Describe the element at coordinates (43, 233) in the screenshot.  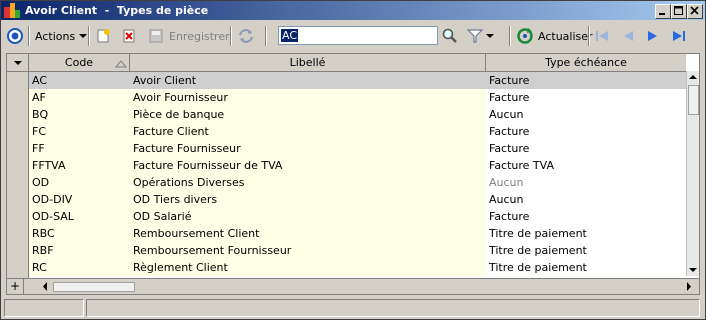
I see `cell-code: RBC` at that location.